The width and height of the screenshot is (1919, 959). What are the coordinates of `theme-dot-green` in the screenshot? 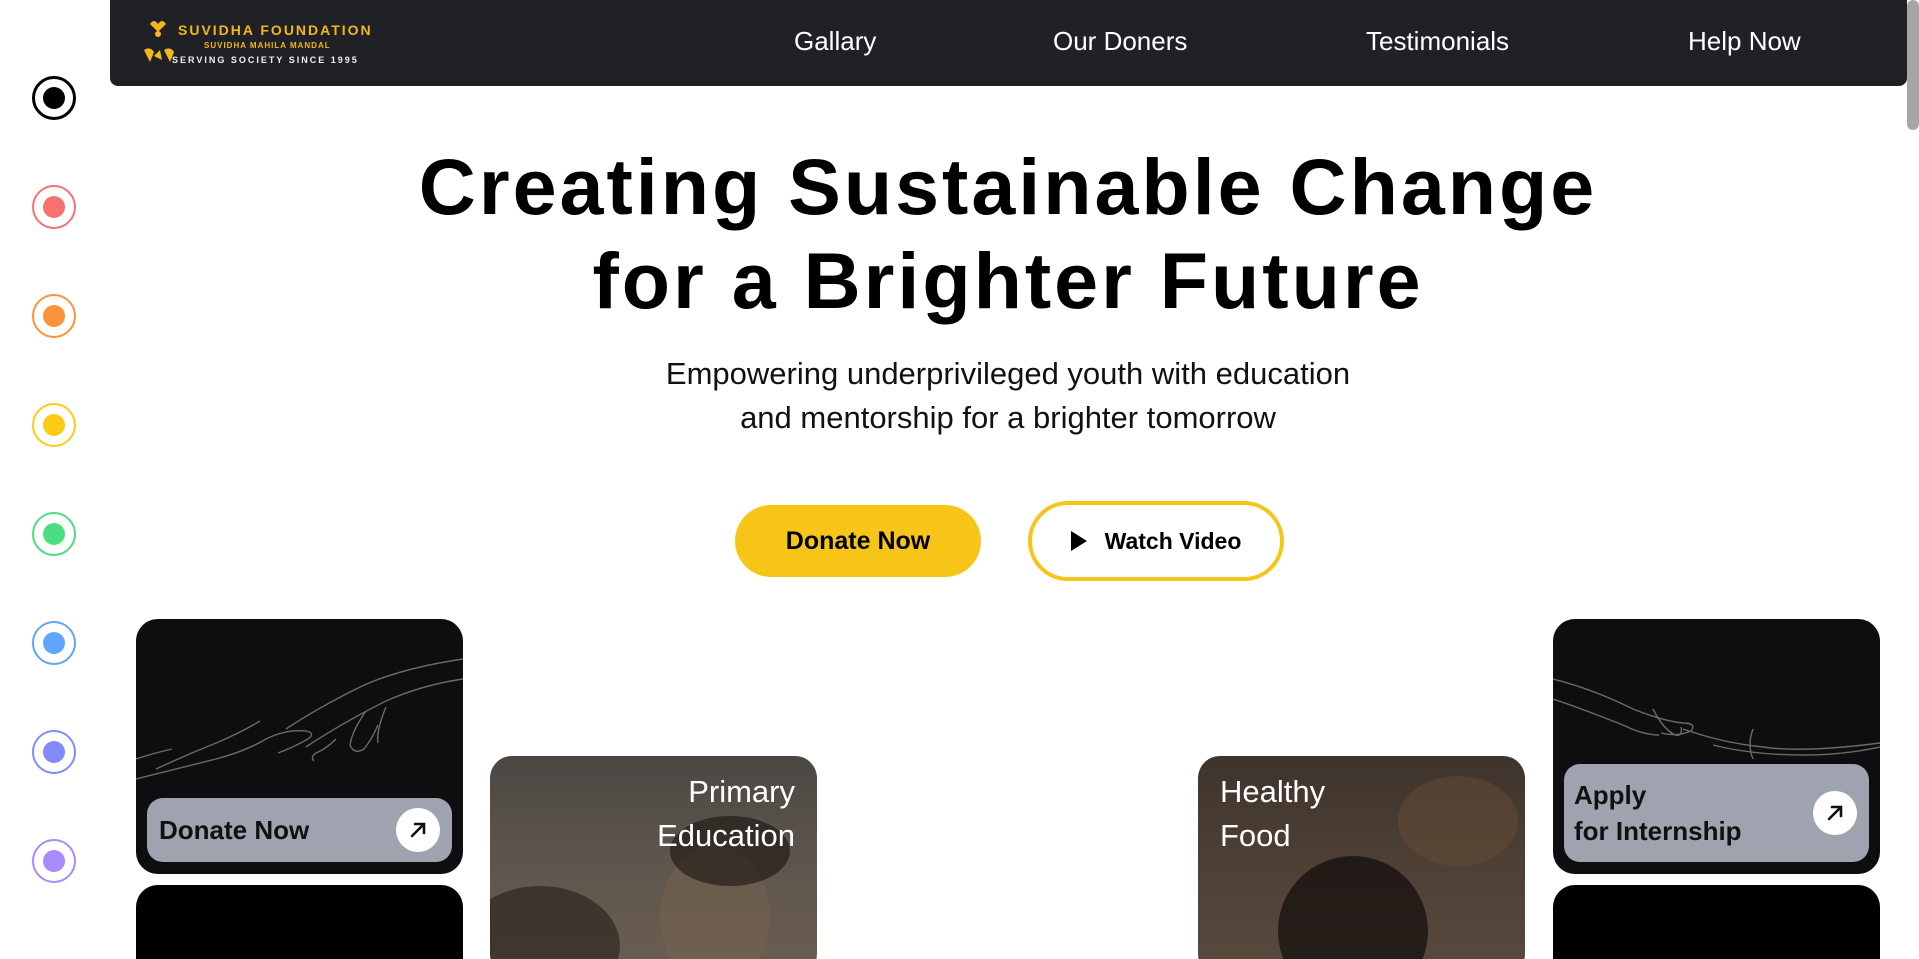 It's located at (54, 534).